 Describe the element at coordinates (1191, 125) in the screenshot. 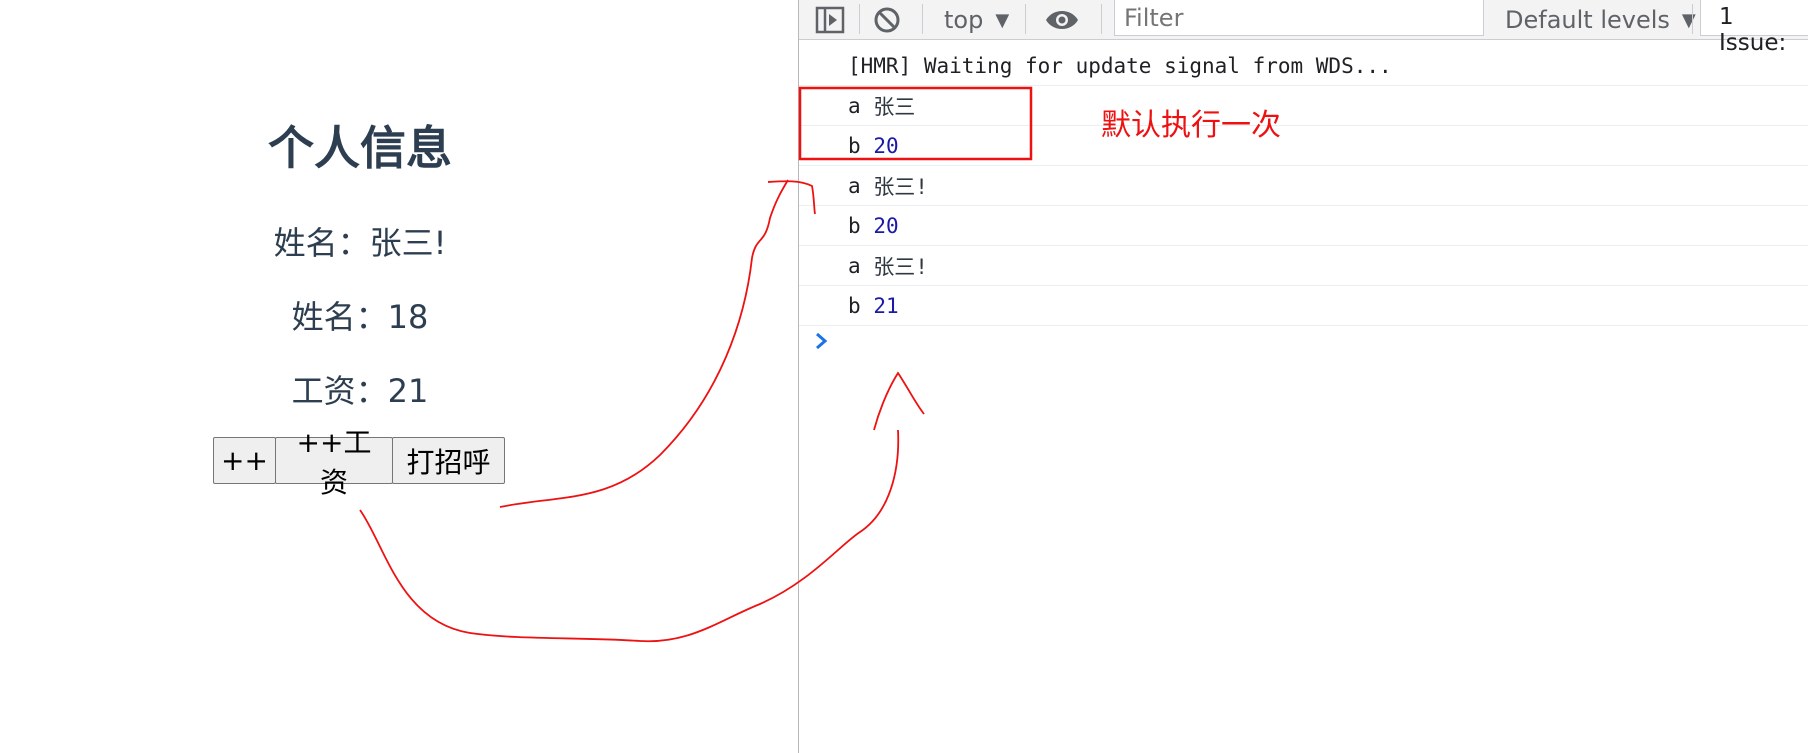

I see `annotation-note: 默认执行一次` at that location.